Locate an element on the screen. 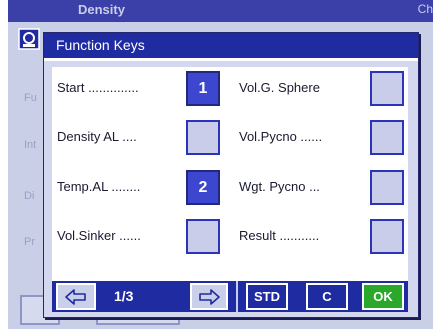 Image resolution: width=433 pixels, height=329 pixels. page-indicator: 1/3 is located at coordinates (124, 296).